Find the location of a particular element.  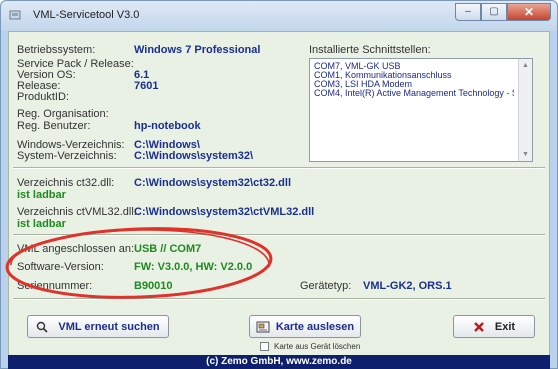

reg-user-value: hp-notebook is located at coordinates (167, 126).